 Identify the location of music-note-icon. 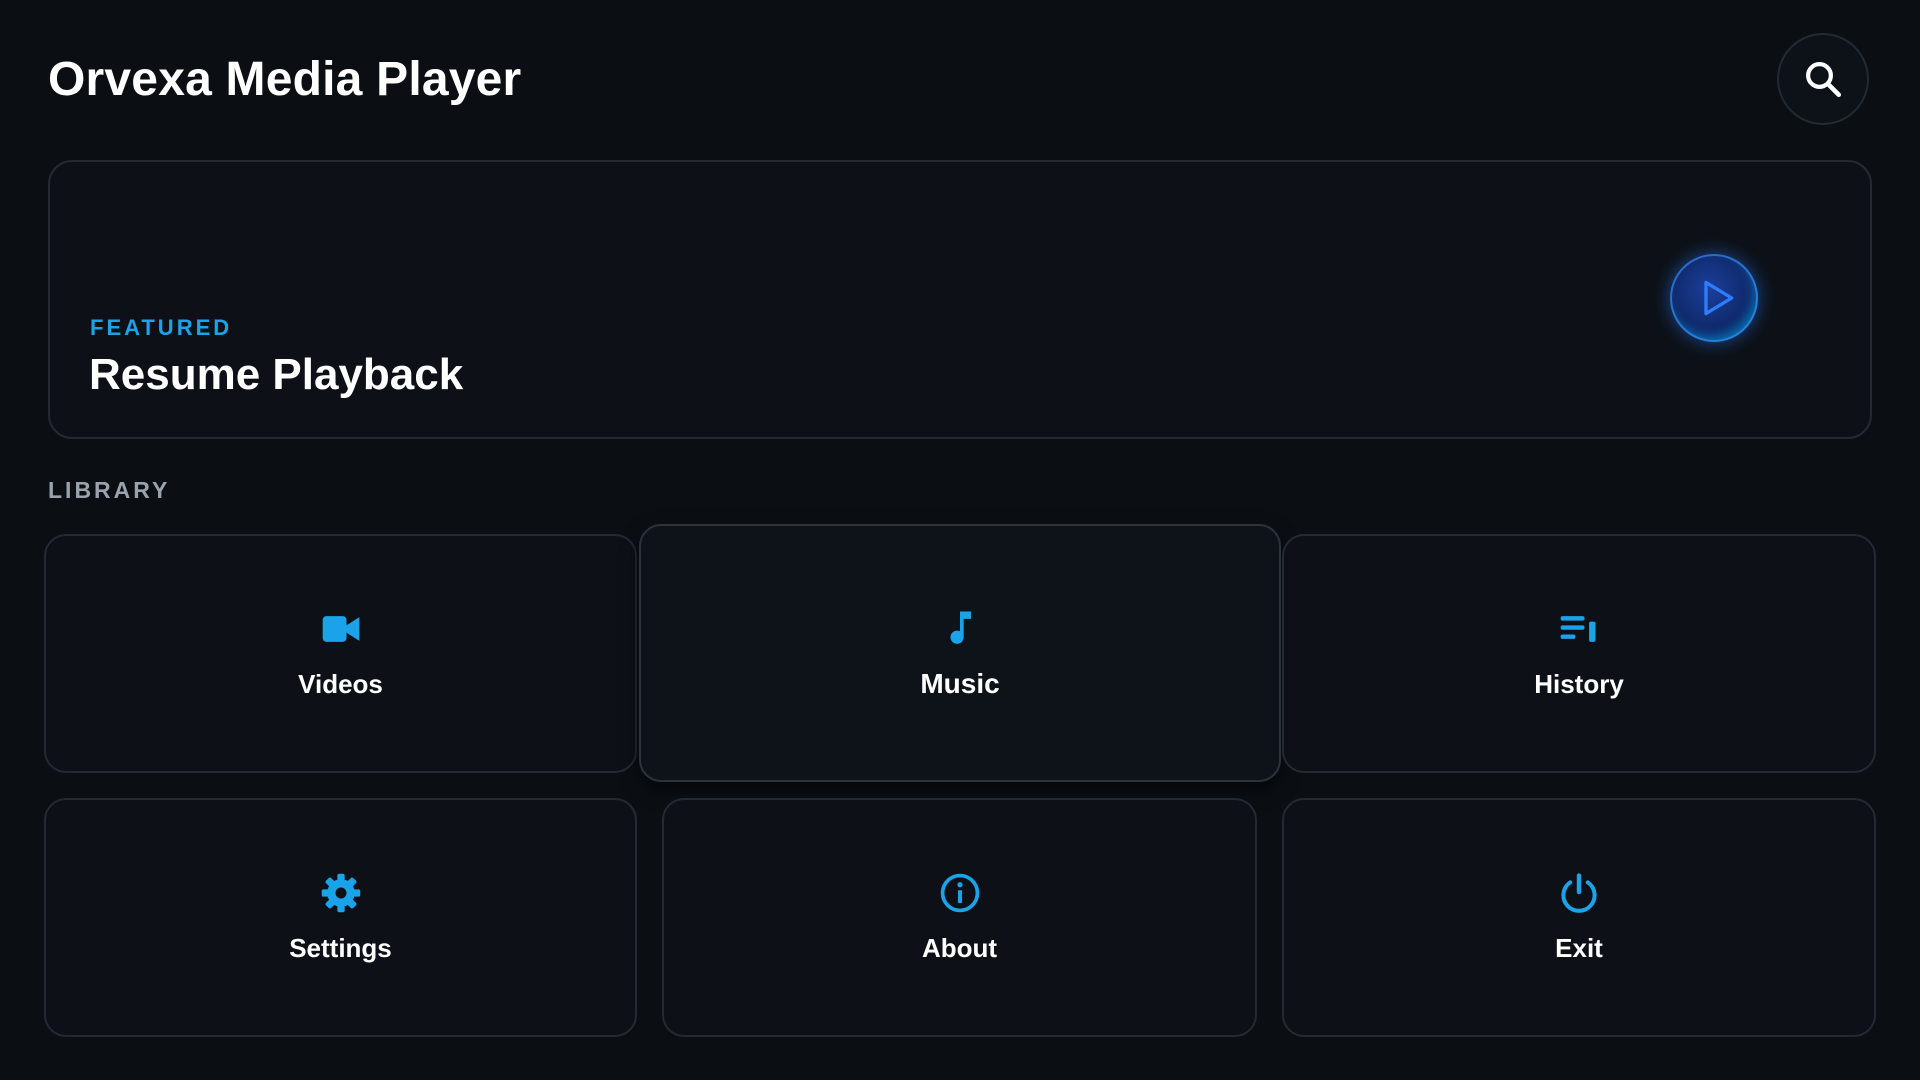
(960, 628).